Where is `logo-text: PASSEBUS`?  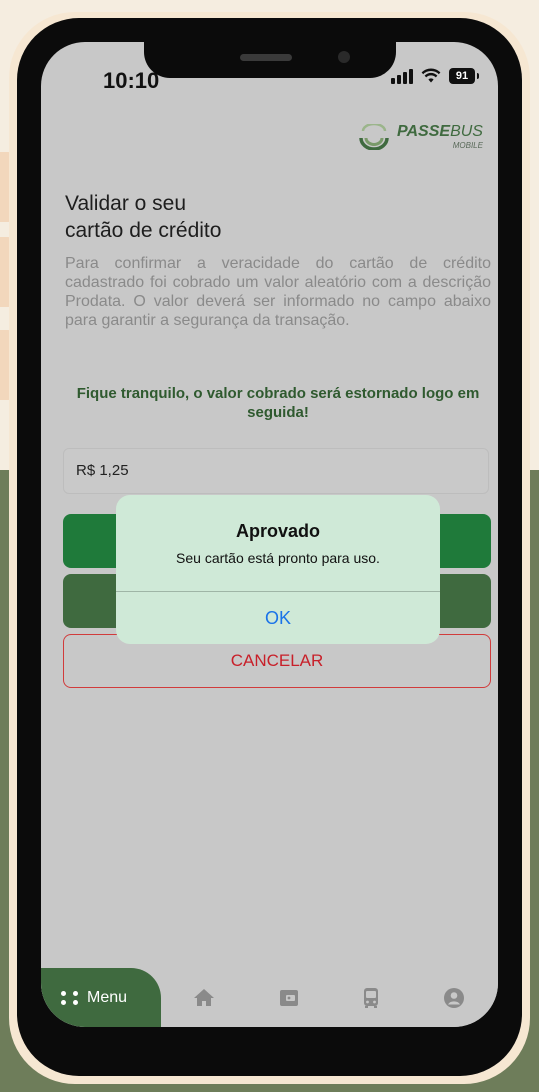
logo-text: PASSEBUS is located at coordinates (440, 131).